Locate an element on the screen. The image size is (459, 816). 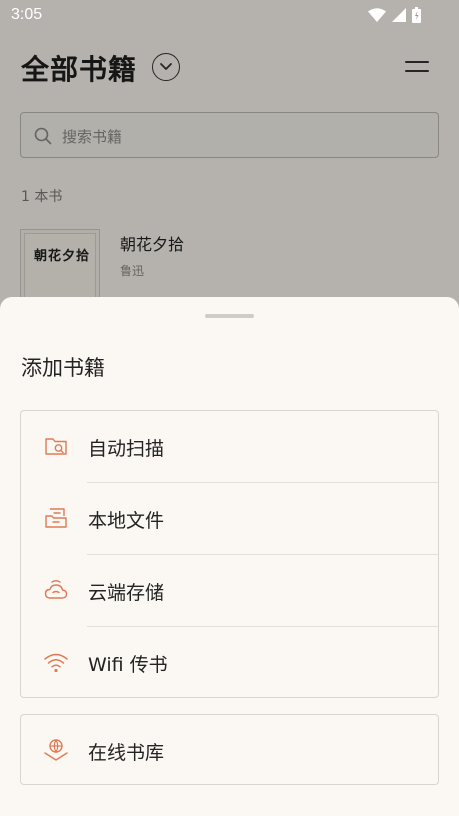
wifi-signal-icon is located at coordinates (377, 15).